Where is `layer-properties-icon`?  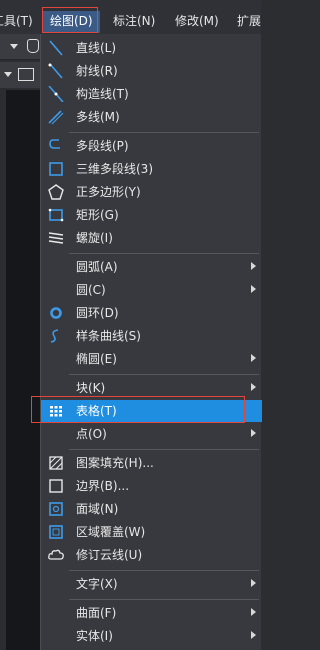 layer-properties-icon is located at coordinates (26, 74).